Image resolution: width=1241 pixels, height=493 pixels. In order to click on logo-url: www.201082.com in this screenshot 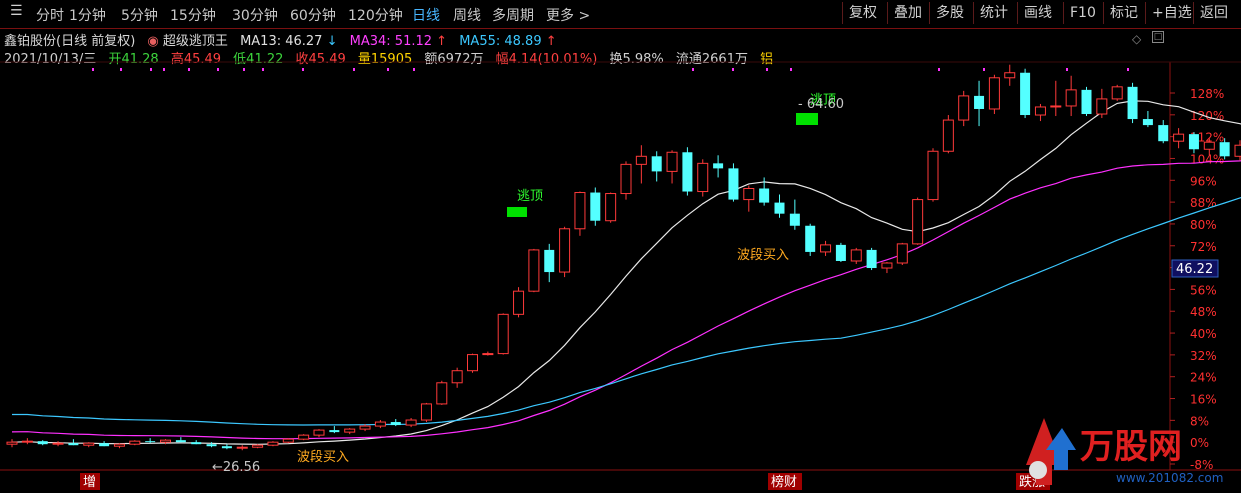, I will do `click(1169, 478)`.